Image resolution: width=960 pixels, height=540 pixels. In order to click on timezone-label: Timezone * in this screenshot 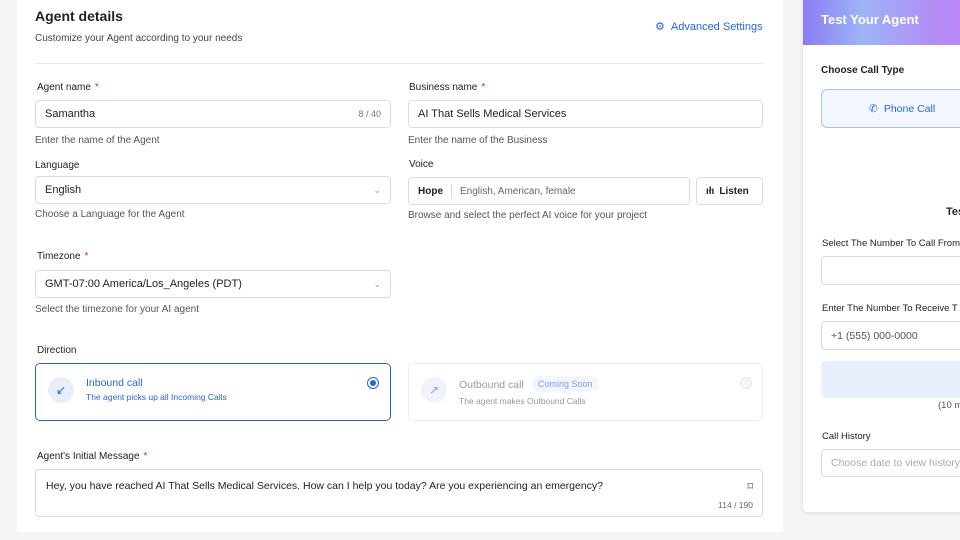, I will do `click(63, 256)`.